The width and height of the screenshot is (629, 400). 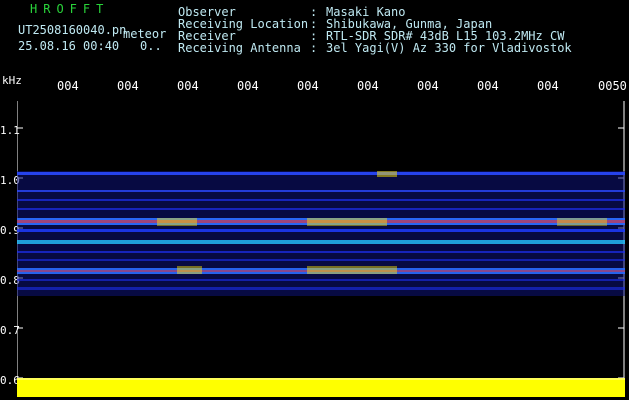 What do you see at coordinates (239, 48) in the screenshot?
I see `antenna-label: Receiving Antenna` at bounding box center [239, 48].